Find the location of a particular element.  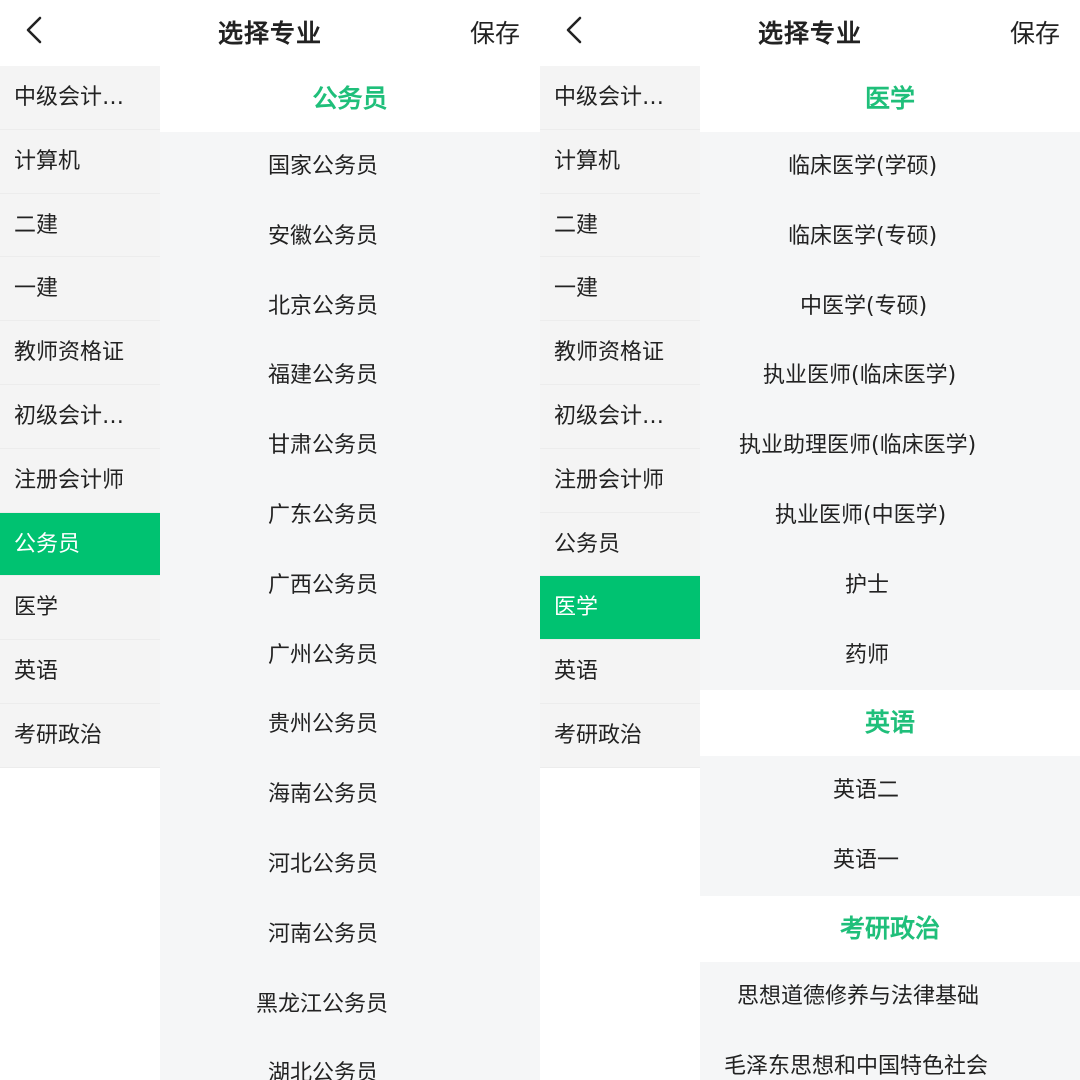

section-items: 英语二 英语一 is located at coordinates (890, 826).